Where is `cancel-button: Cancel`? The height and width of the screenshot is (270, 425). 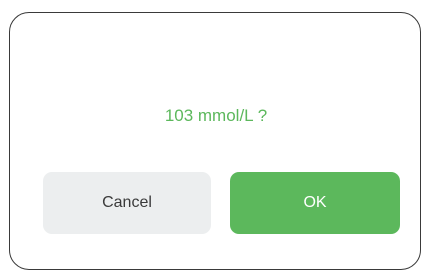
cancel-button: Cancel is located at coordinates (127, 203).